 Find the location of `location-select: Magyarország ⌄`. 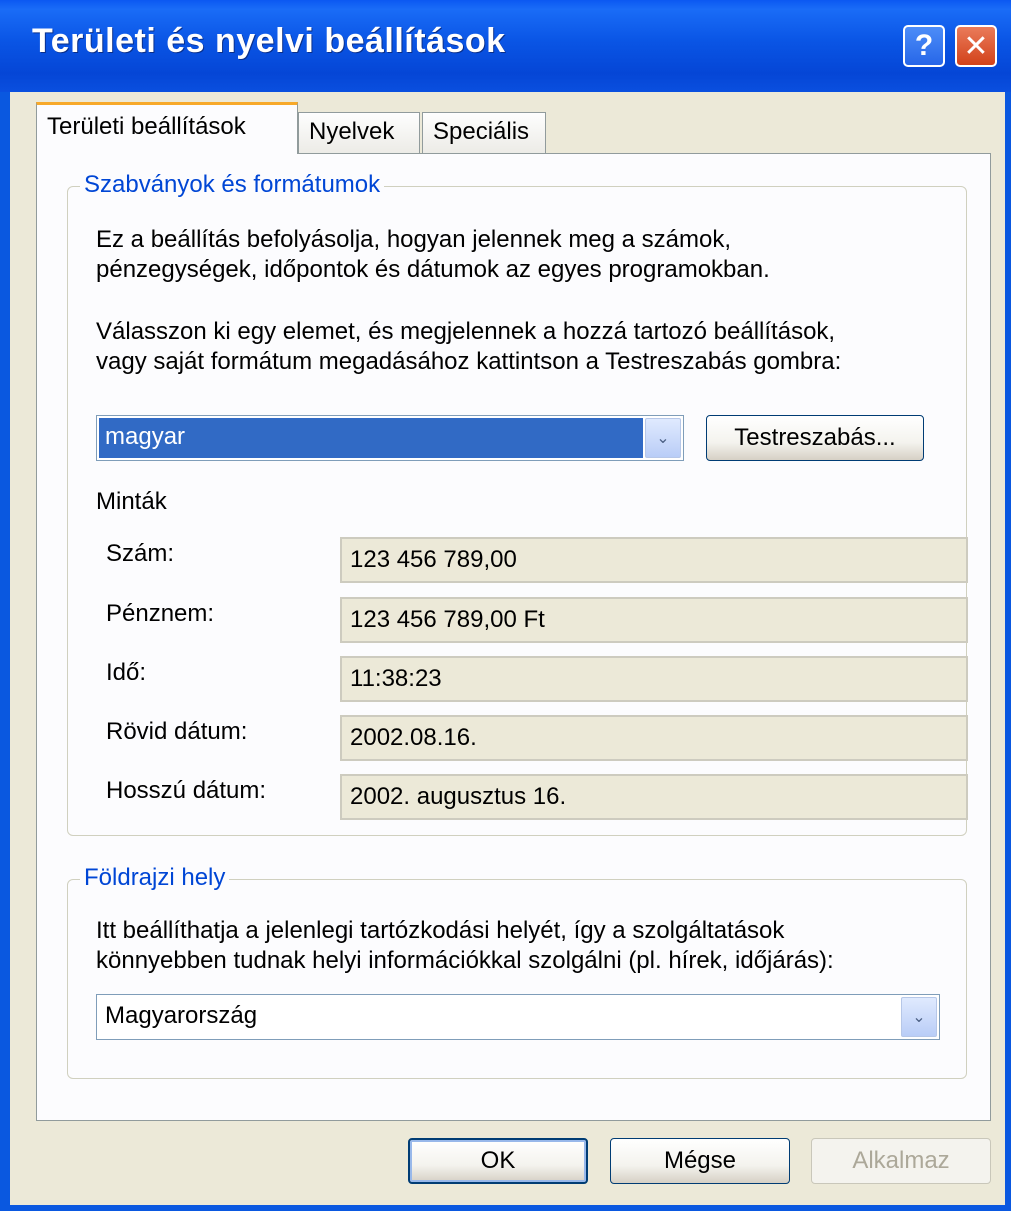

location-select: Magyarország ⌄ is located at coordinates (518, 1017).